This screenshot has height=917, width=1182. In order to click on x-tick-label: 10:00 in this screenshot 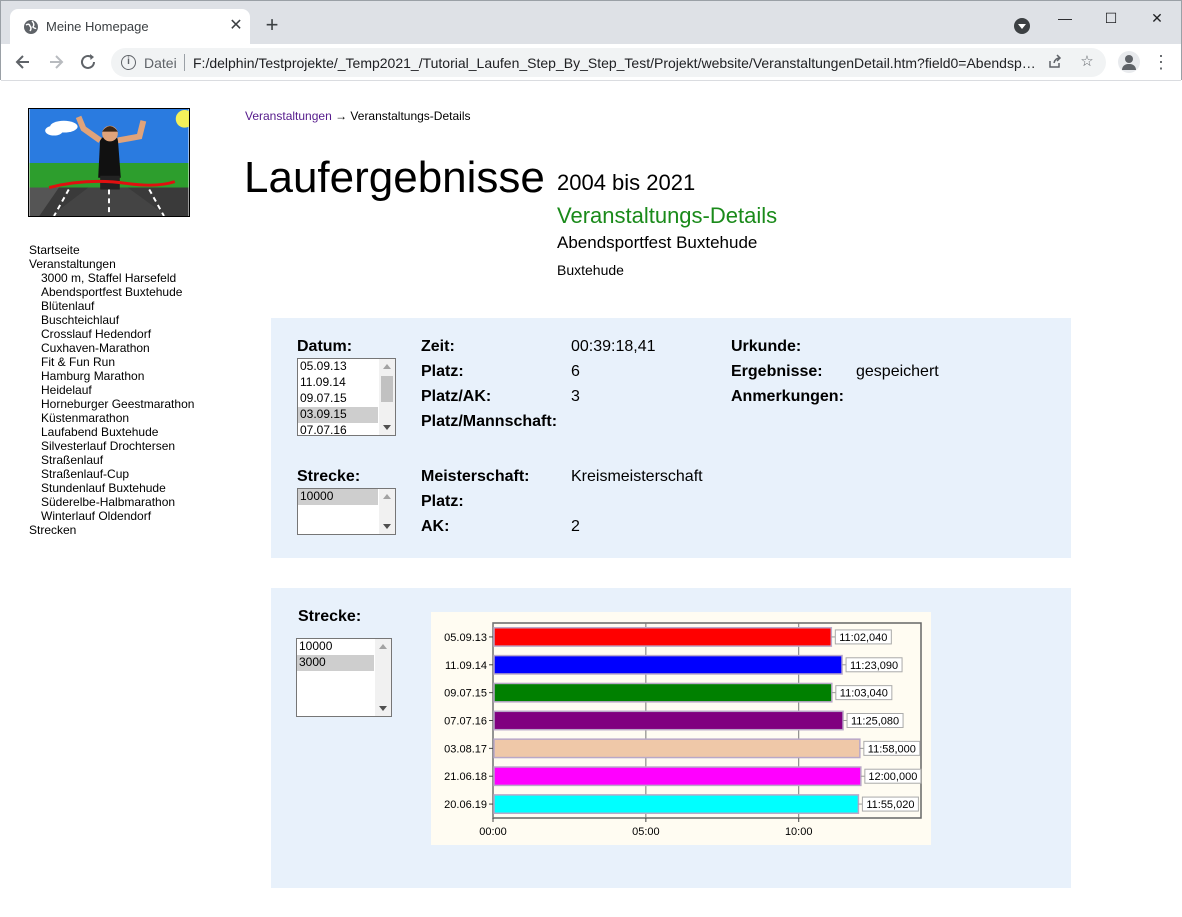, I will do `click(799, 832)`.